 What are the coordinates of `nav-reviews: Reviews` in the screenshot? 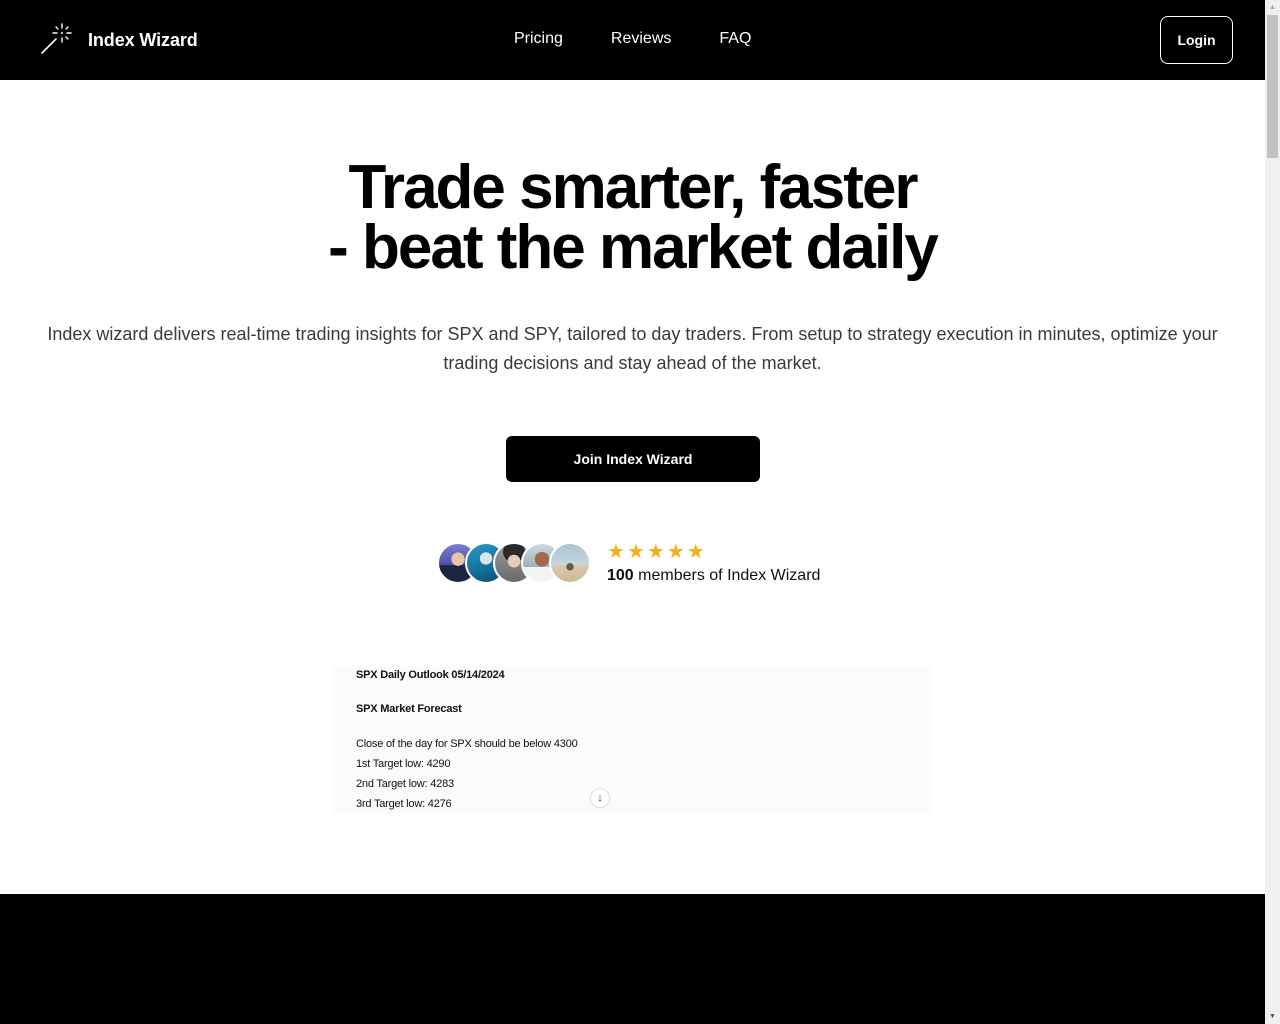 It's located at (641, 39).